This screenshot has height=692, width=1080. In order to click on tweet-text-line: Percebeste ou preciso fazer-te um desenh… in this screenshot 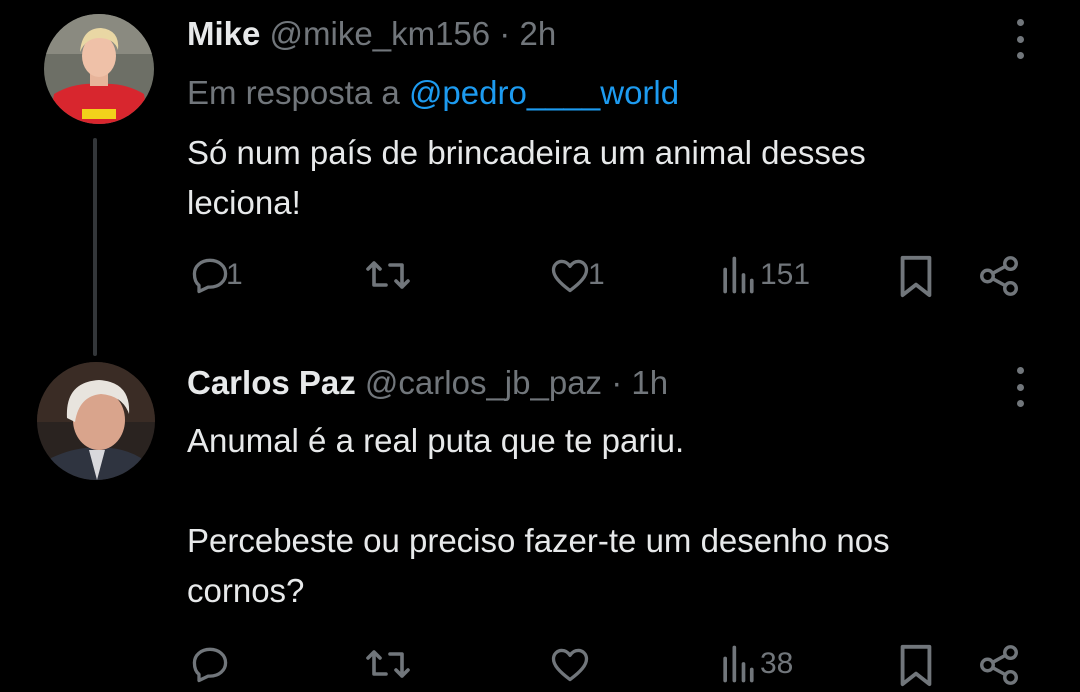, I will do `click(538, 540)`.